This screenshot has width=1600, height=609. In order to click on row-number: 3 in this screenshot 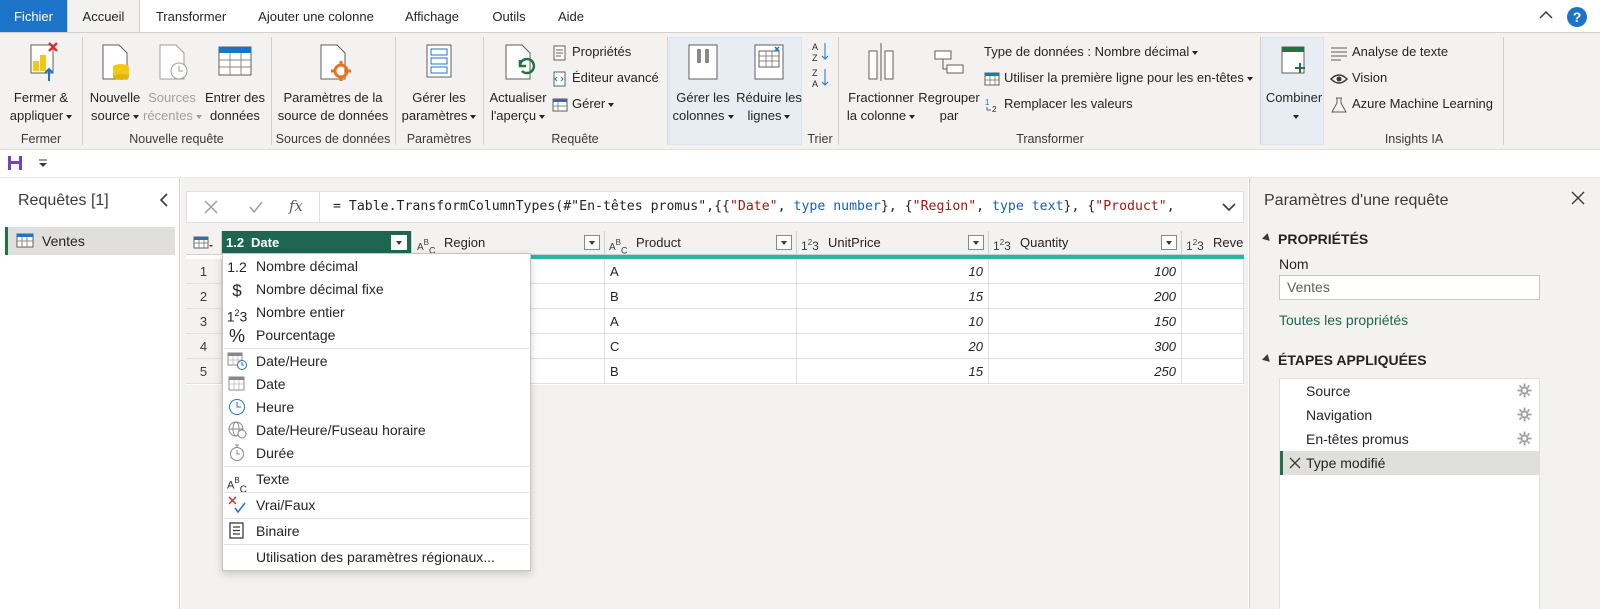, I will do `click(204, 321)`.